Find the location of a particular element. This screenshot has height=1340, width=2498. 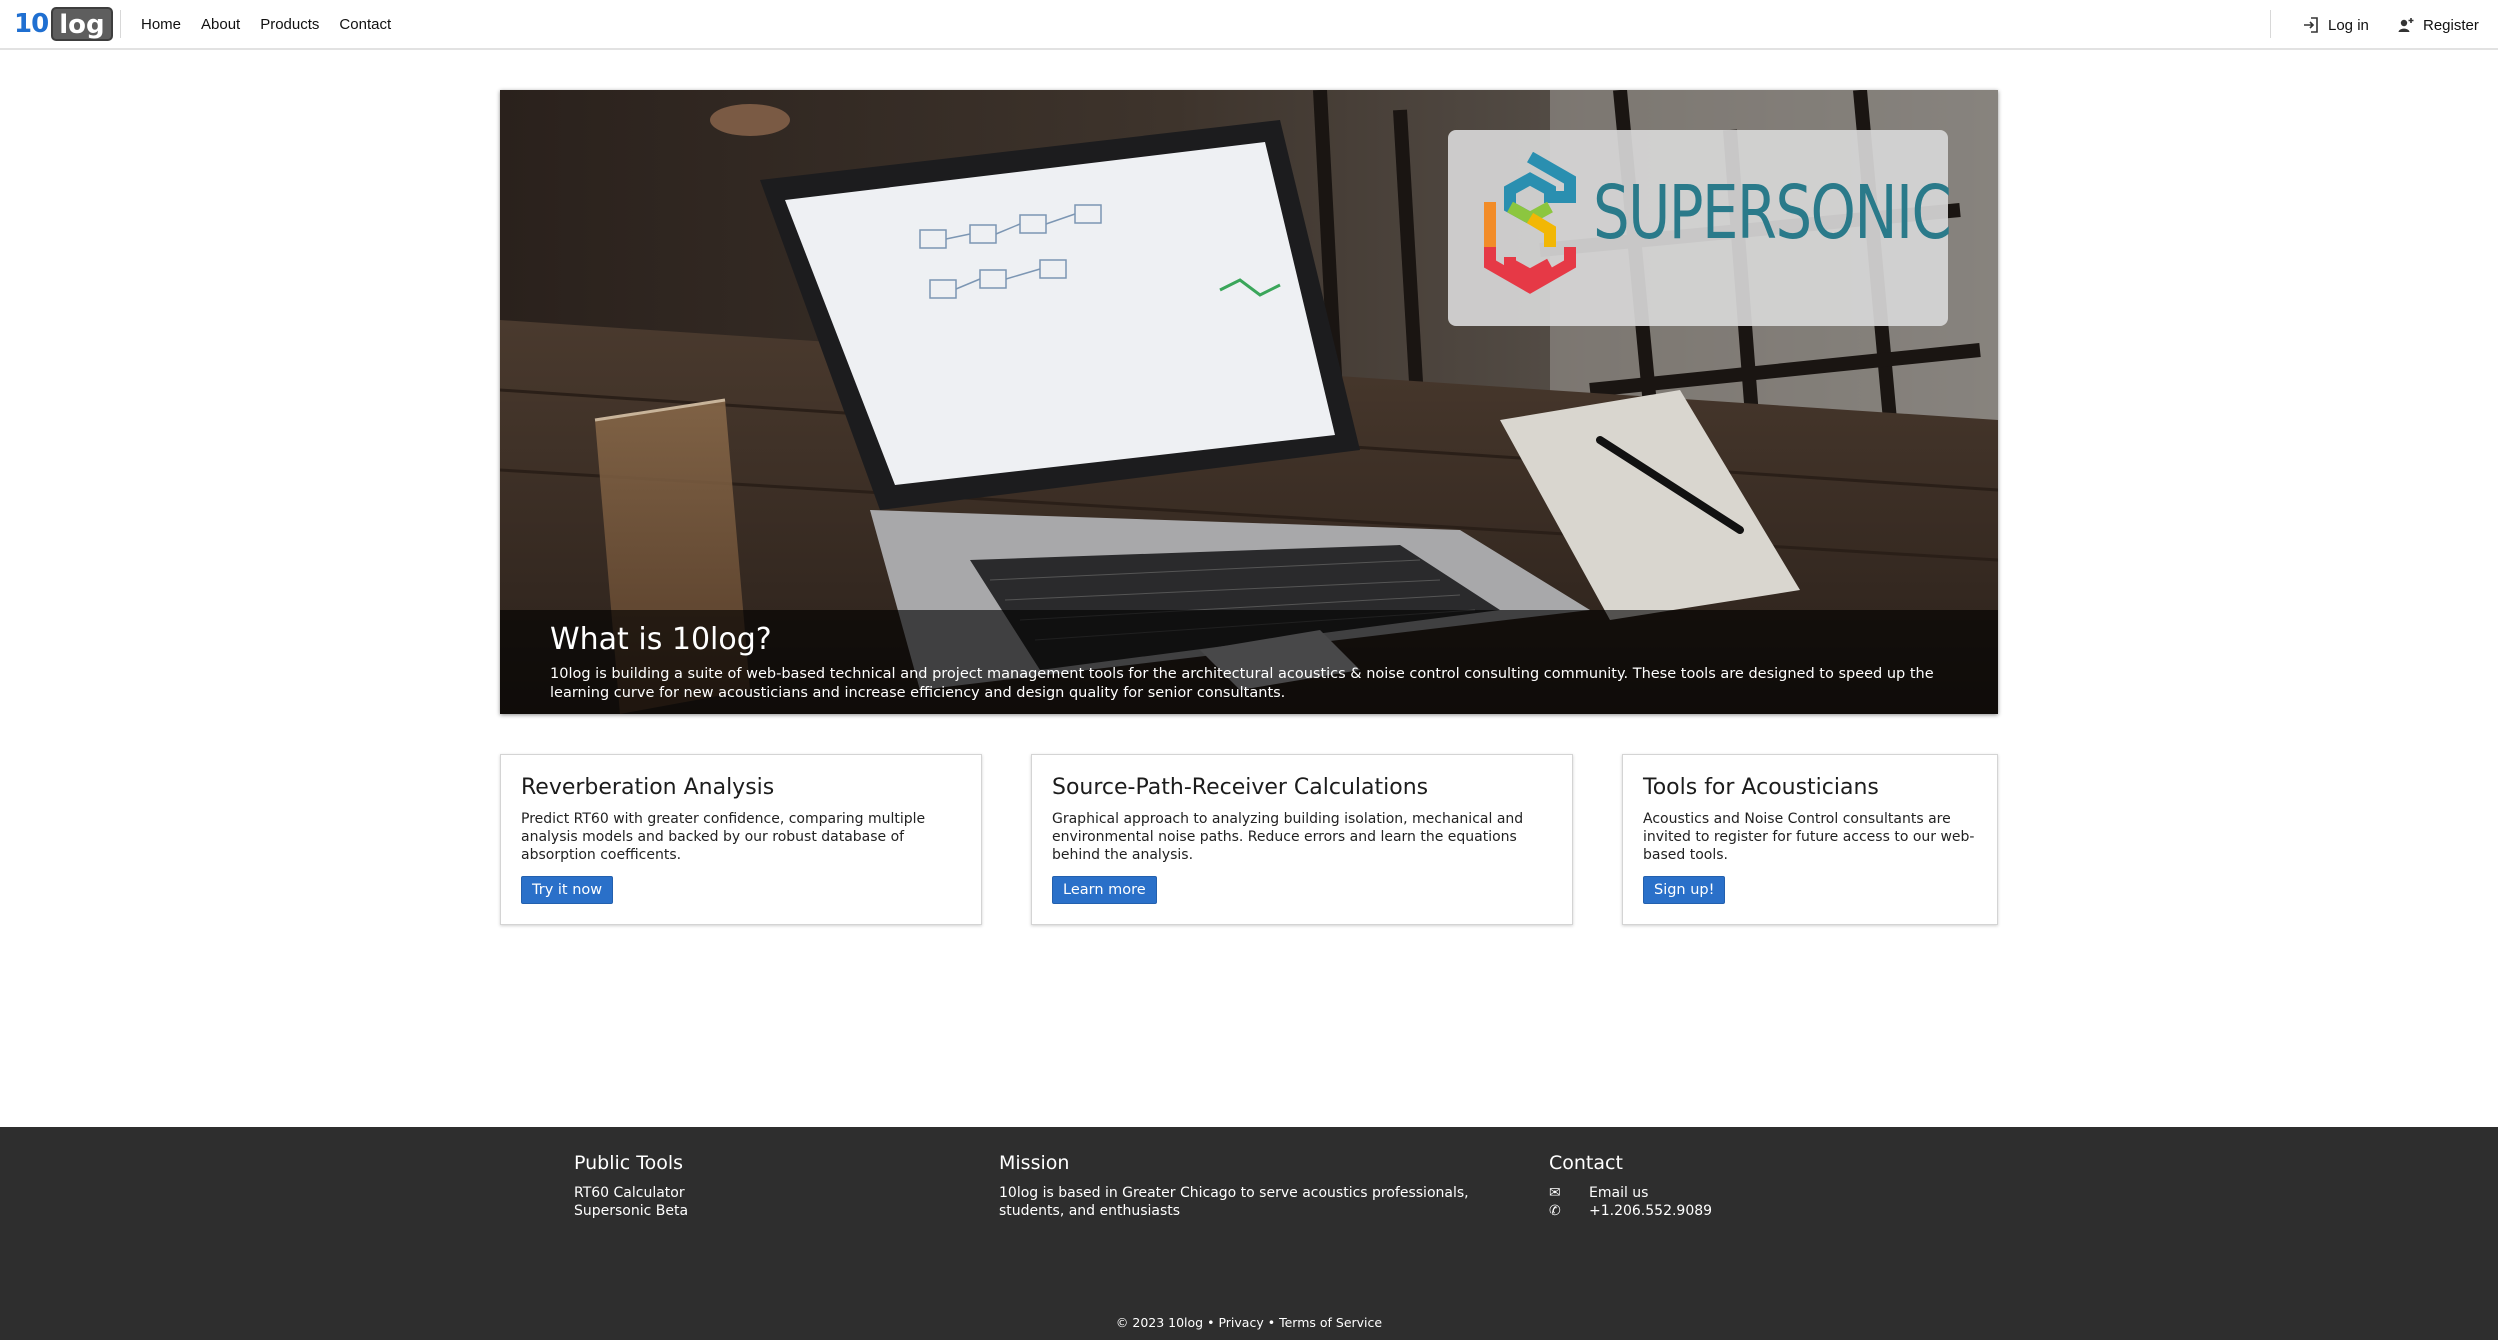

phone-row: ✆ +1.206.552.9089 is located at coordinates (1630, 1211).